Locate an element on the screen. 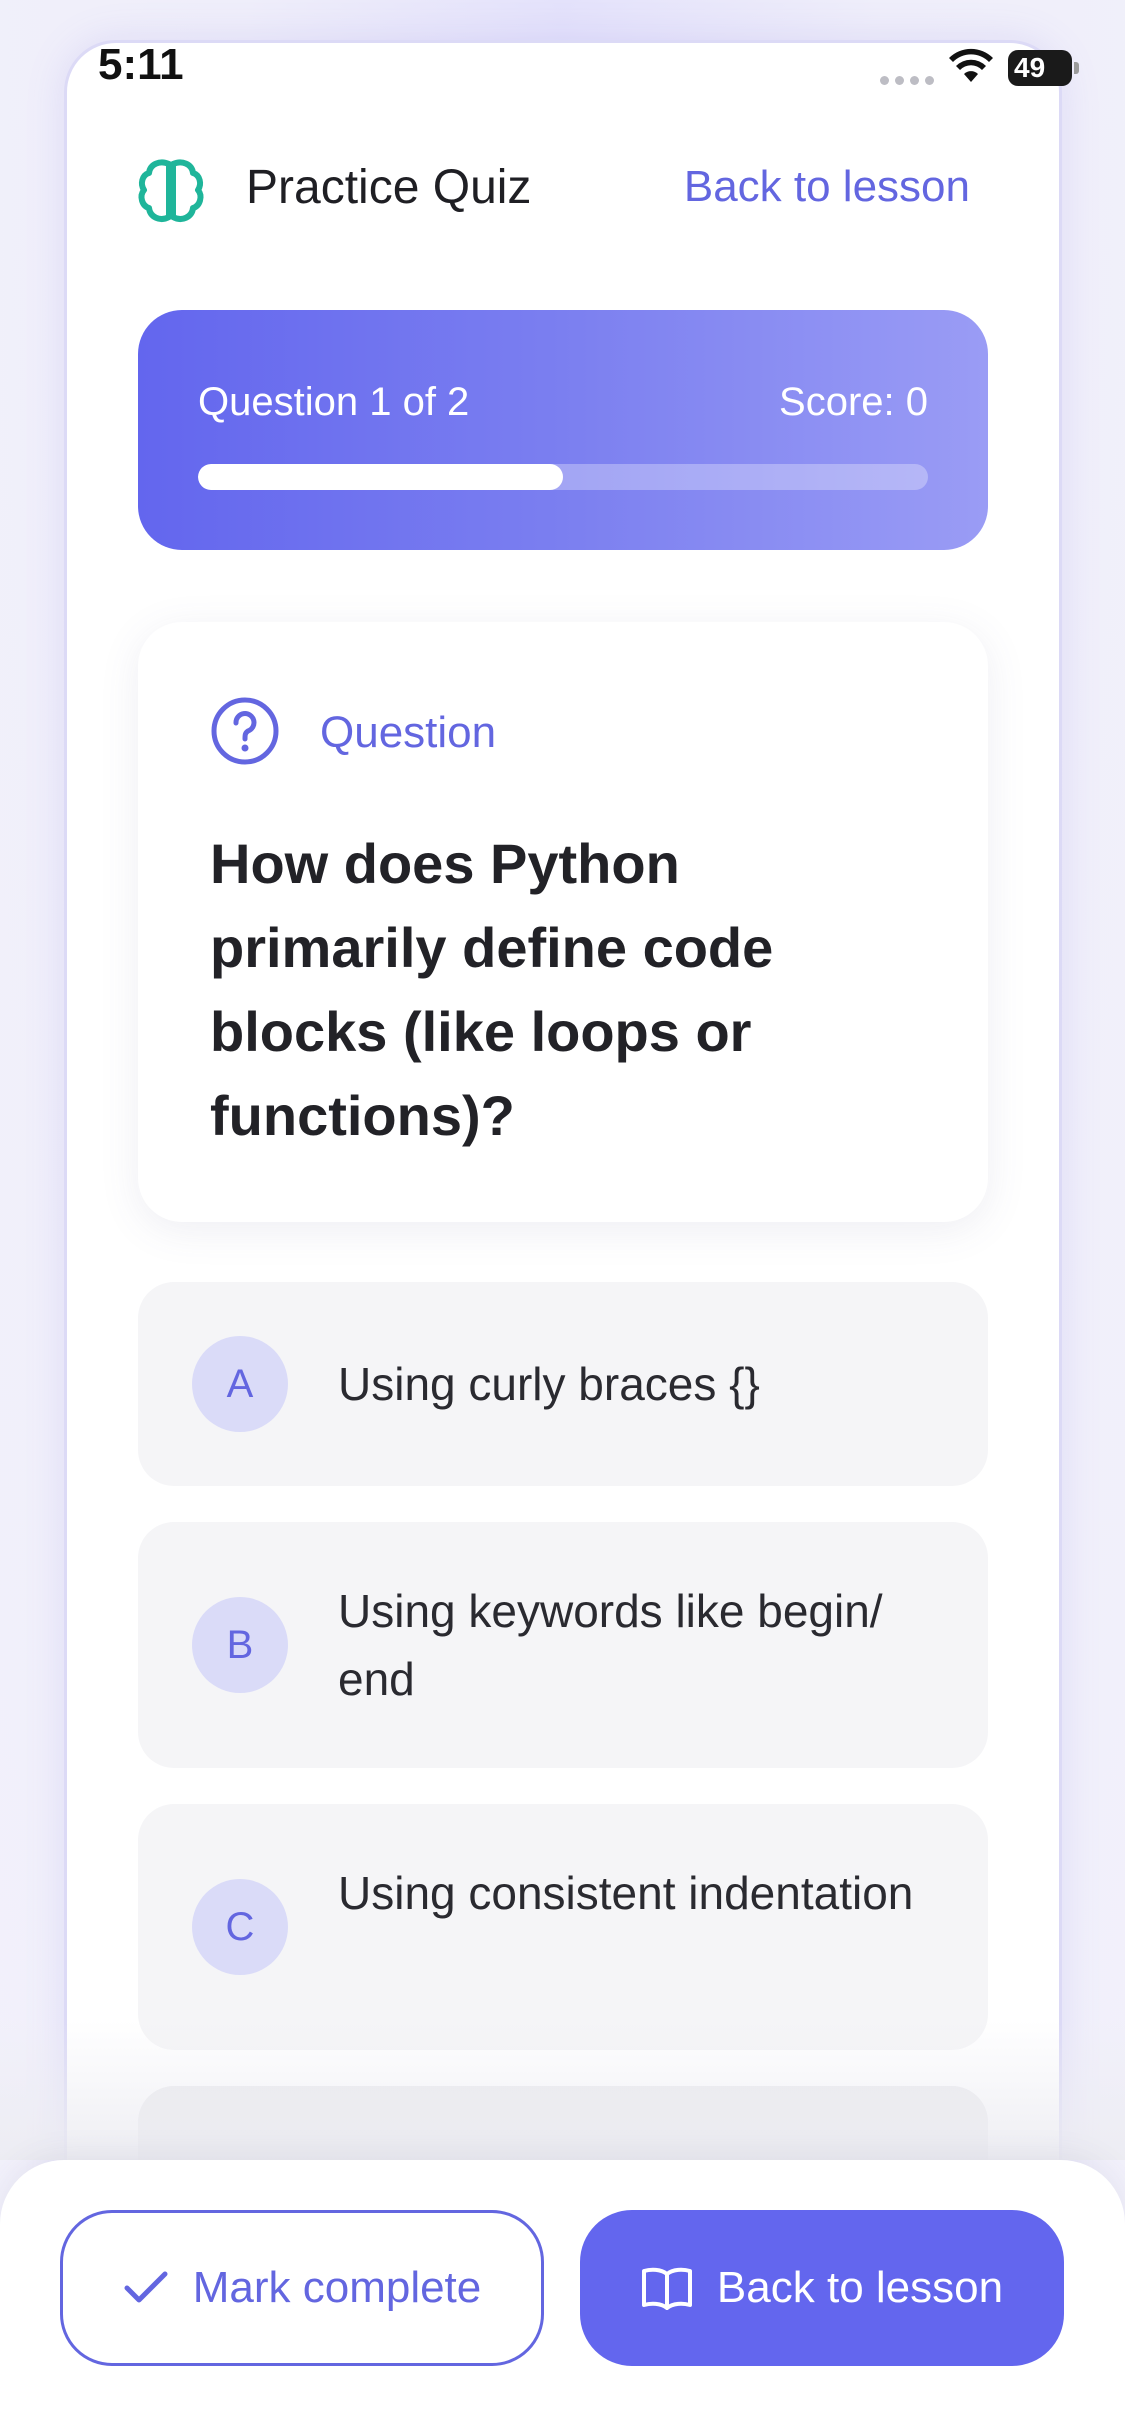 This screenshot has width=1125, height=2436. brain-icon is located at coordinates (171, 190).